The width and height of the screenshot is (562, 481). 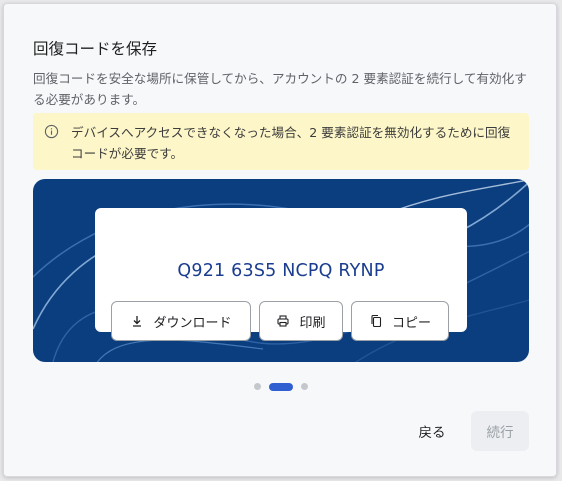 I want to click on continue-button: 続行, so click(x=500, y=431).